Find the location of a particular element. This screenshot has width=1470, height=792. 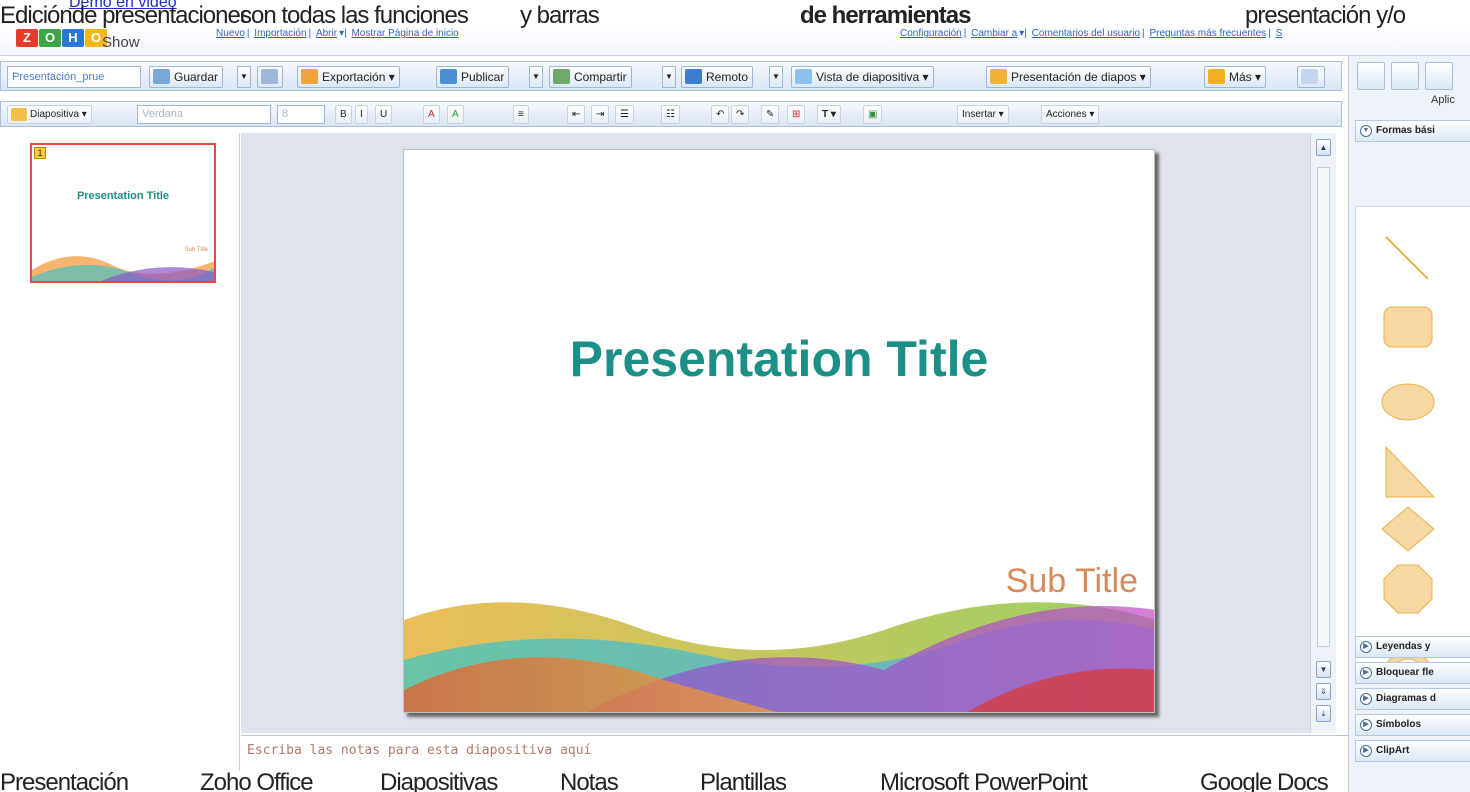

save-icon is located at coordinates (161, 76).